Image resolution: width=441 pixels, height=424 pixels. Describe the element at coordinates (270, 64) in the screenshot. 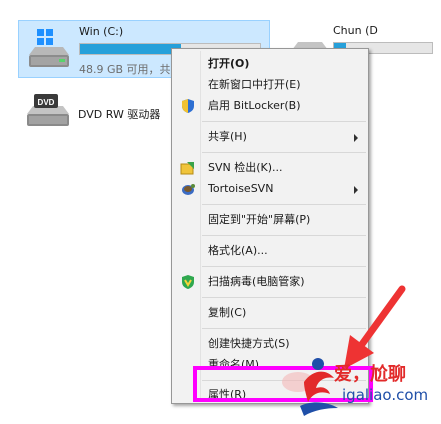

I see `menu-item-open: 打开(O)` at that location.